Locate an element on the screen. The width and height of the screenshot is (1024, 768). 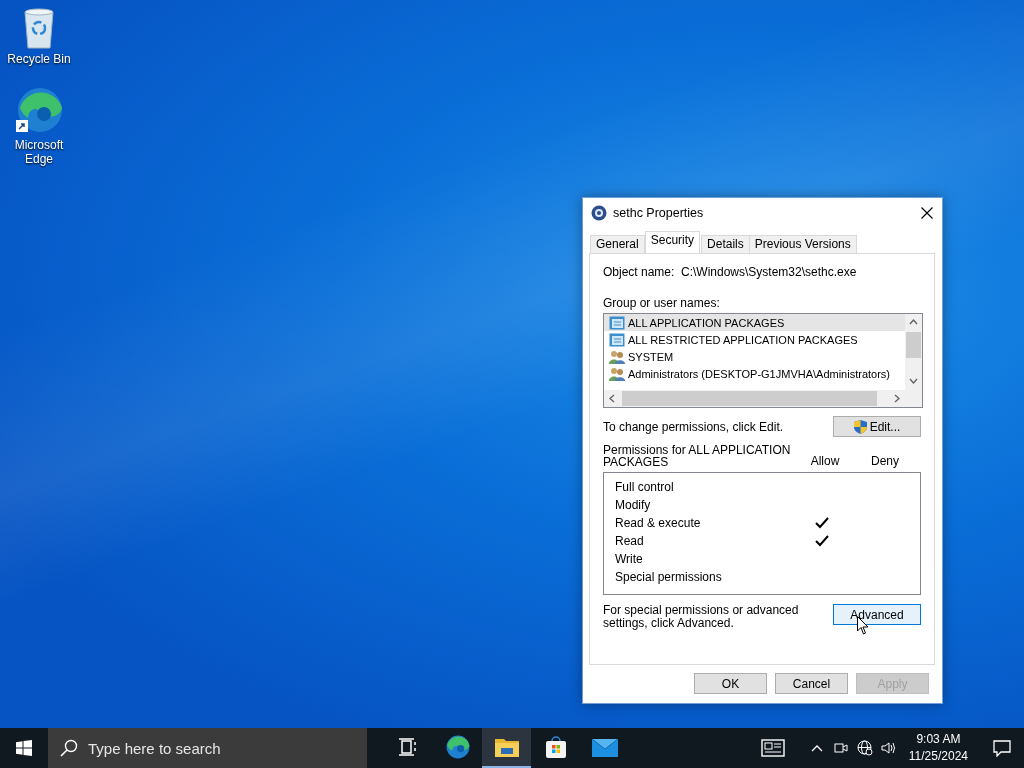
dialog-button: OK is located at coordinates (730, 683).